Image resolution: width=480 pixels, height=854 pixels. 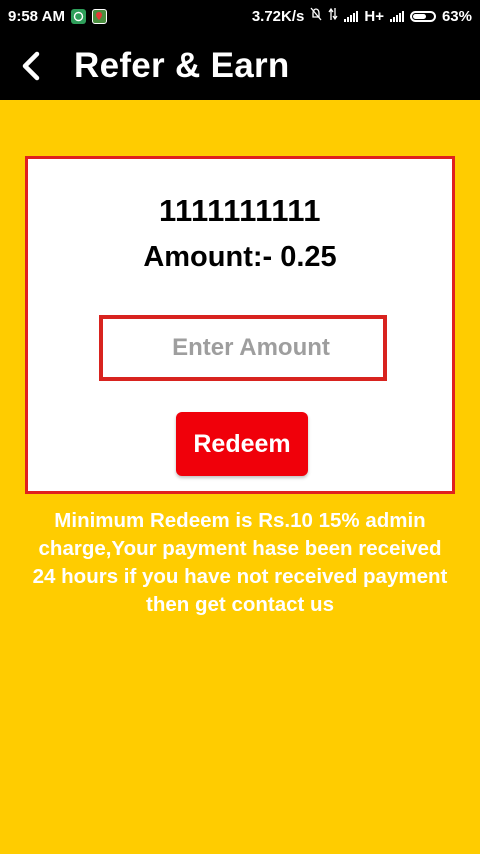 What do you see at coordinates (240, 548) in the screenshot?
I see `info-line: charge,Your payment hase been received` at bounding box center [240, 548].